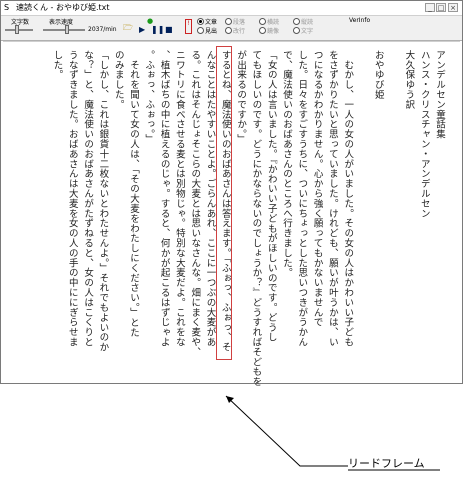  What do you see at coordinates (386, 463) in the screenshot?
I see `lead-frame-label: リードフレーム` at bounding box center [386, 463].